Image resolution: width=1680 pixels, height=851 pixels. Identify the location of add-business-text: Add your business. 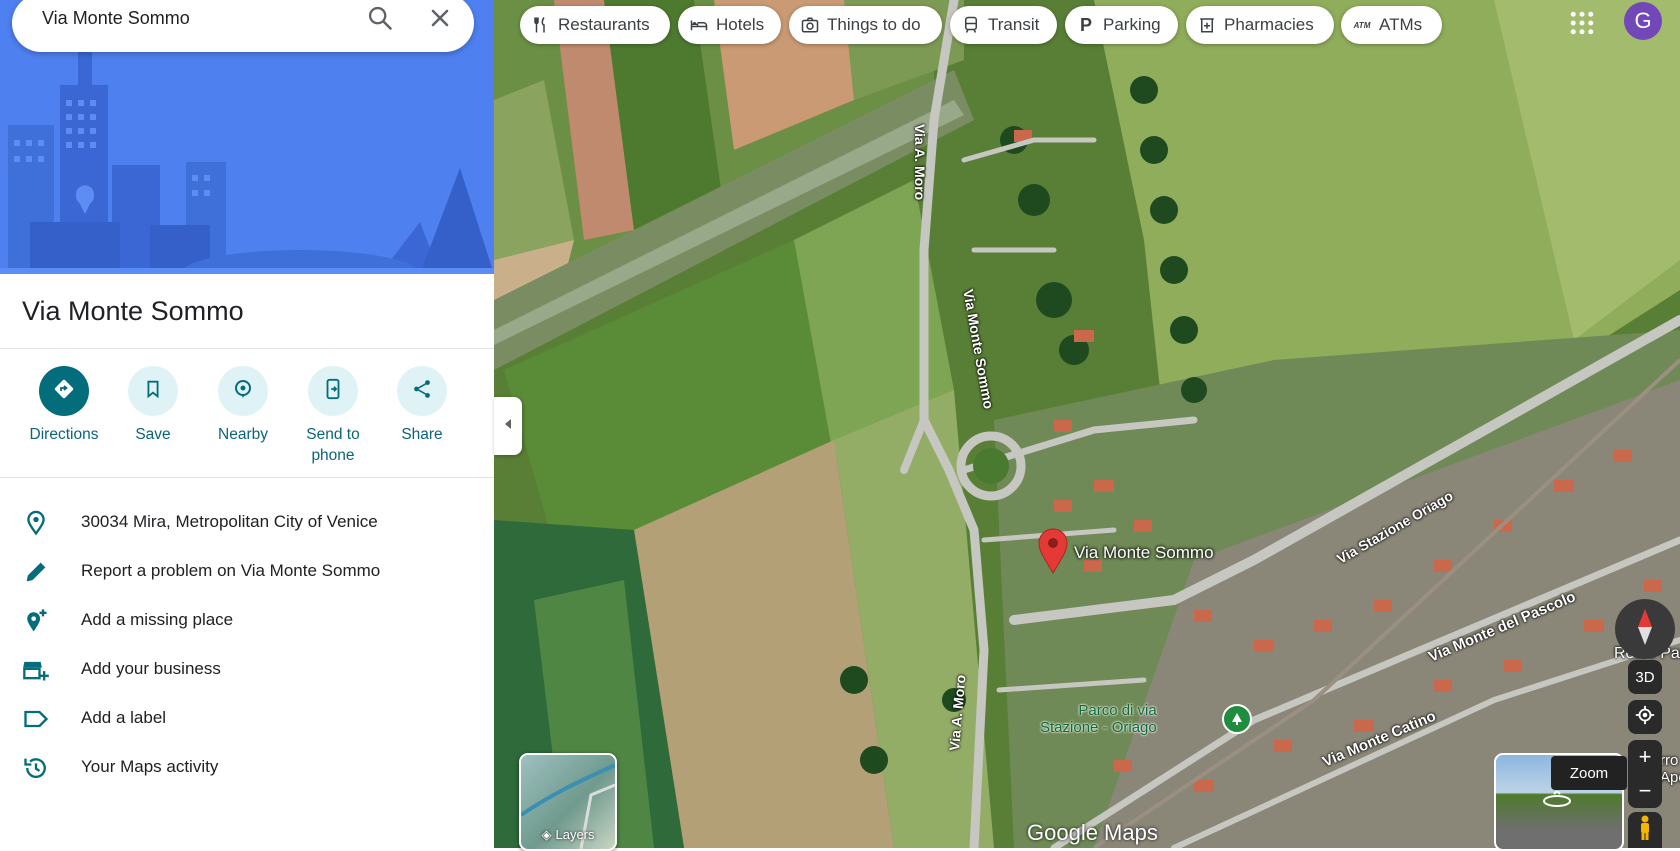
(151, 668).